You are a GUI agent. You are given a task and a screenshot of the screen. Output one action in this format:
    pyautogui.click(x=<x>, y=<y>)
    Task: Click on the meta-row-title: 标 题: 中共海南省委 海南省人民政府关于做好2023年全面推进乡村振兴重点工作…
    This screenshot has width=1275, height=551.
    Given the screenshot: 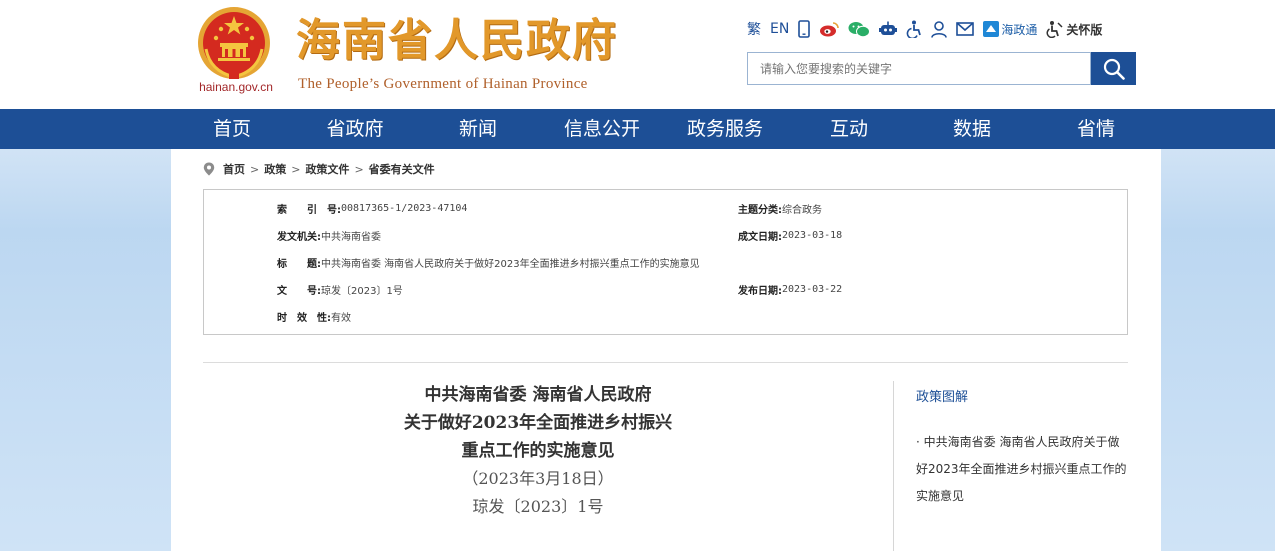 What is the action you would take?
    pyautogui.click(x=488, y=262)
    